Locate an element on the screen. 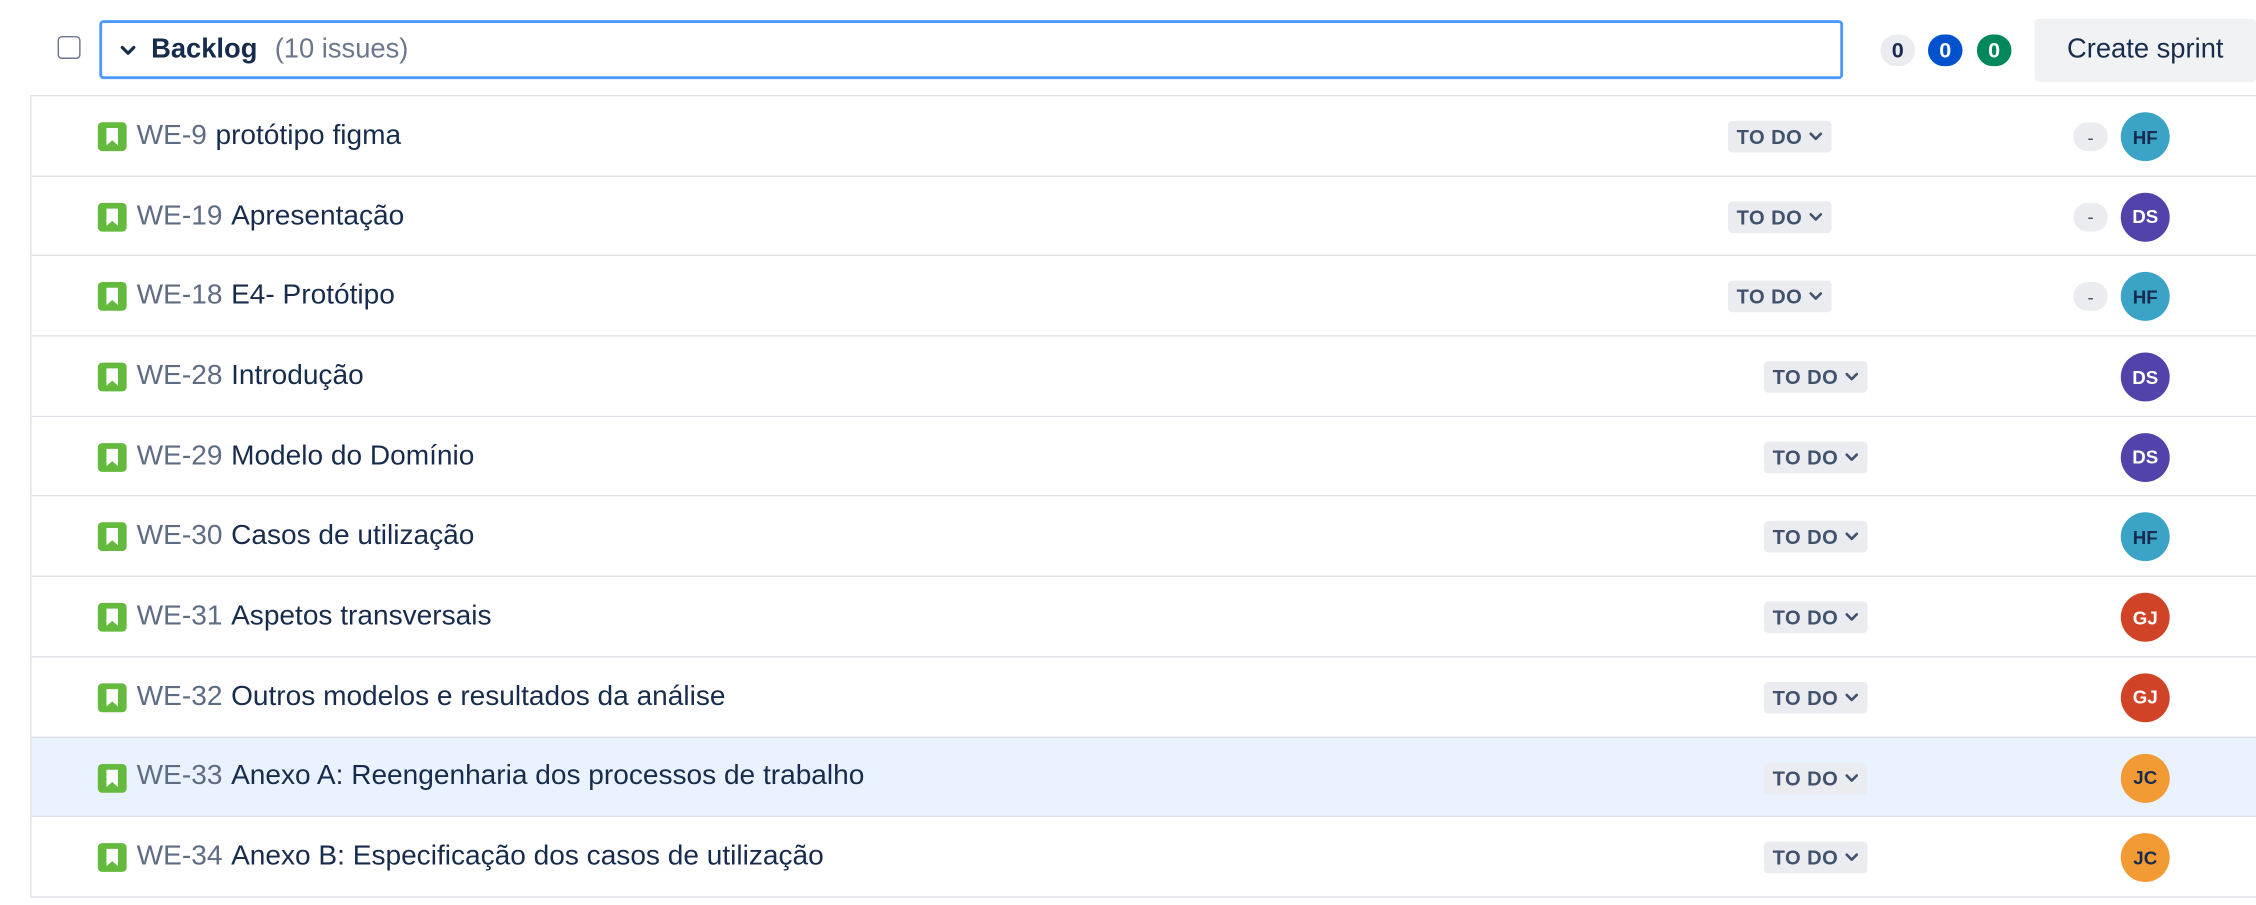 The width and height of the screenshot is (2256, 905). issue-key: WE-34 is located at coordinates (180, 856).